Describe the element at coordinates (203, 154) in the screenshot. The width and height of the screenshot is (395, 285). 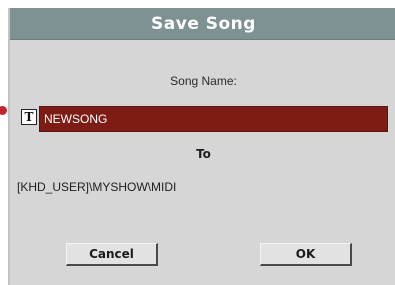
I see `to-label: To` at that location.